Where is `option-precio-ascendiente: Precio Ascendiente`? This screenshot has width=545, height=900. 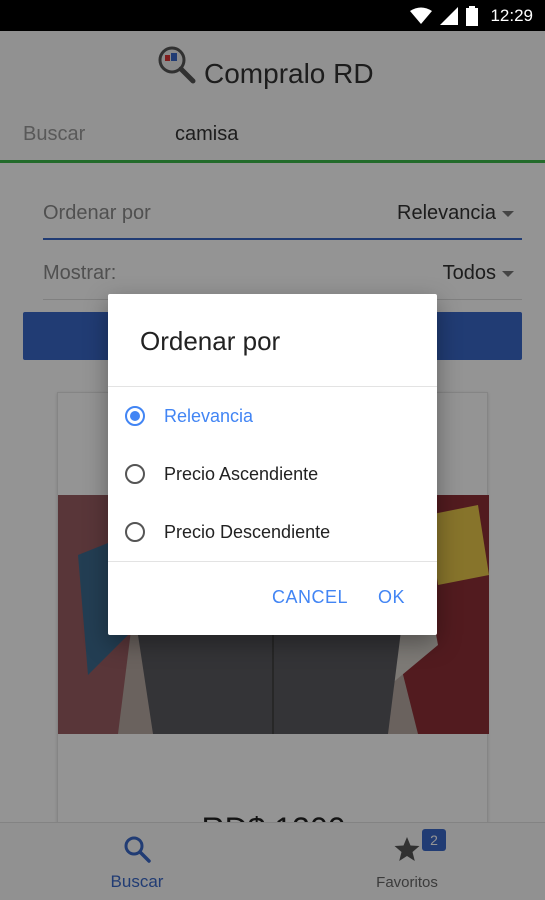 option-precio-ascendiente: Precio Ascendiente is located at coordinates (272, 474).